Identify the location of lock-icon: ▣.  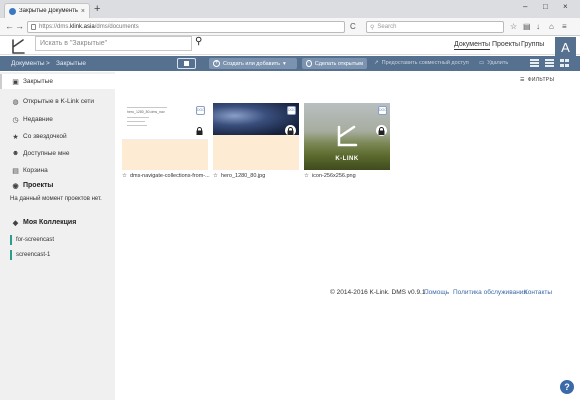
(15, 82).